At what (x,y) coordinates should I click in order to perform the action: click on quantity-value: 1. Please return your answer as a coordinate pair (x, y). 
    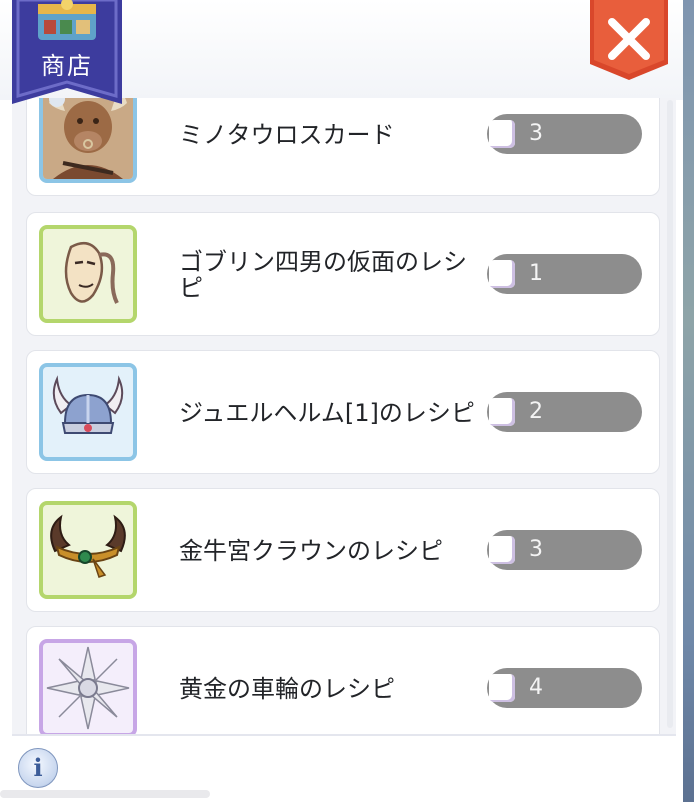
    Looking at the image, I should click on (536, 273).